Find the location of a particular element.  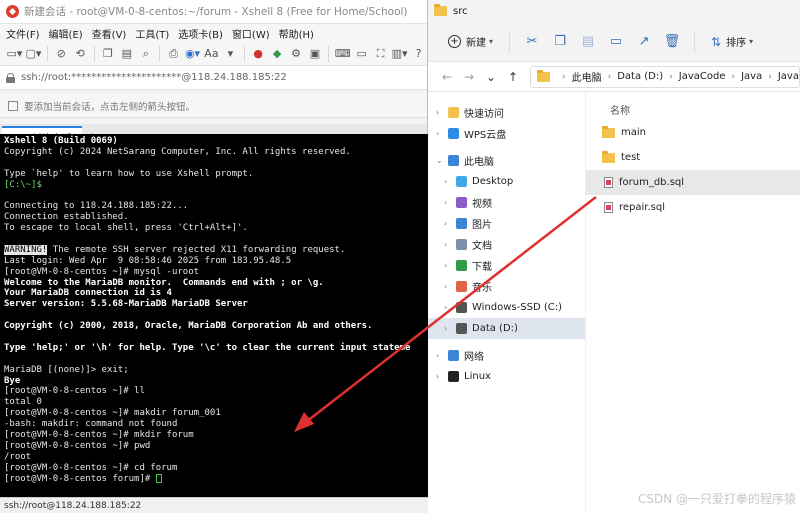

breadcrumb-item: Java is located at coordinates (751, 76).